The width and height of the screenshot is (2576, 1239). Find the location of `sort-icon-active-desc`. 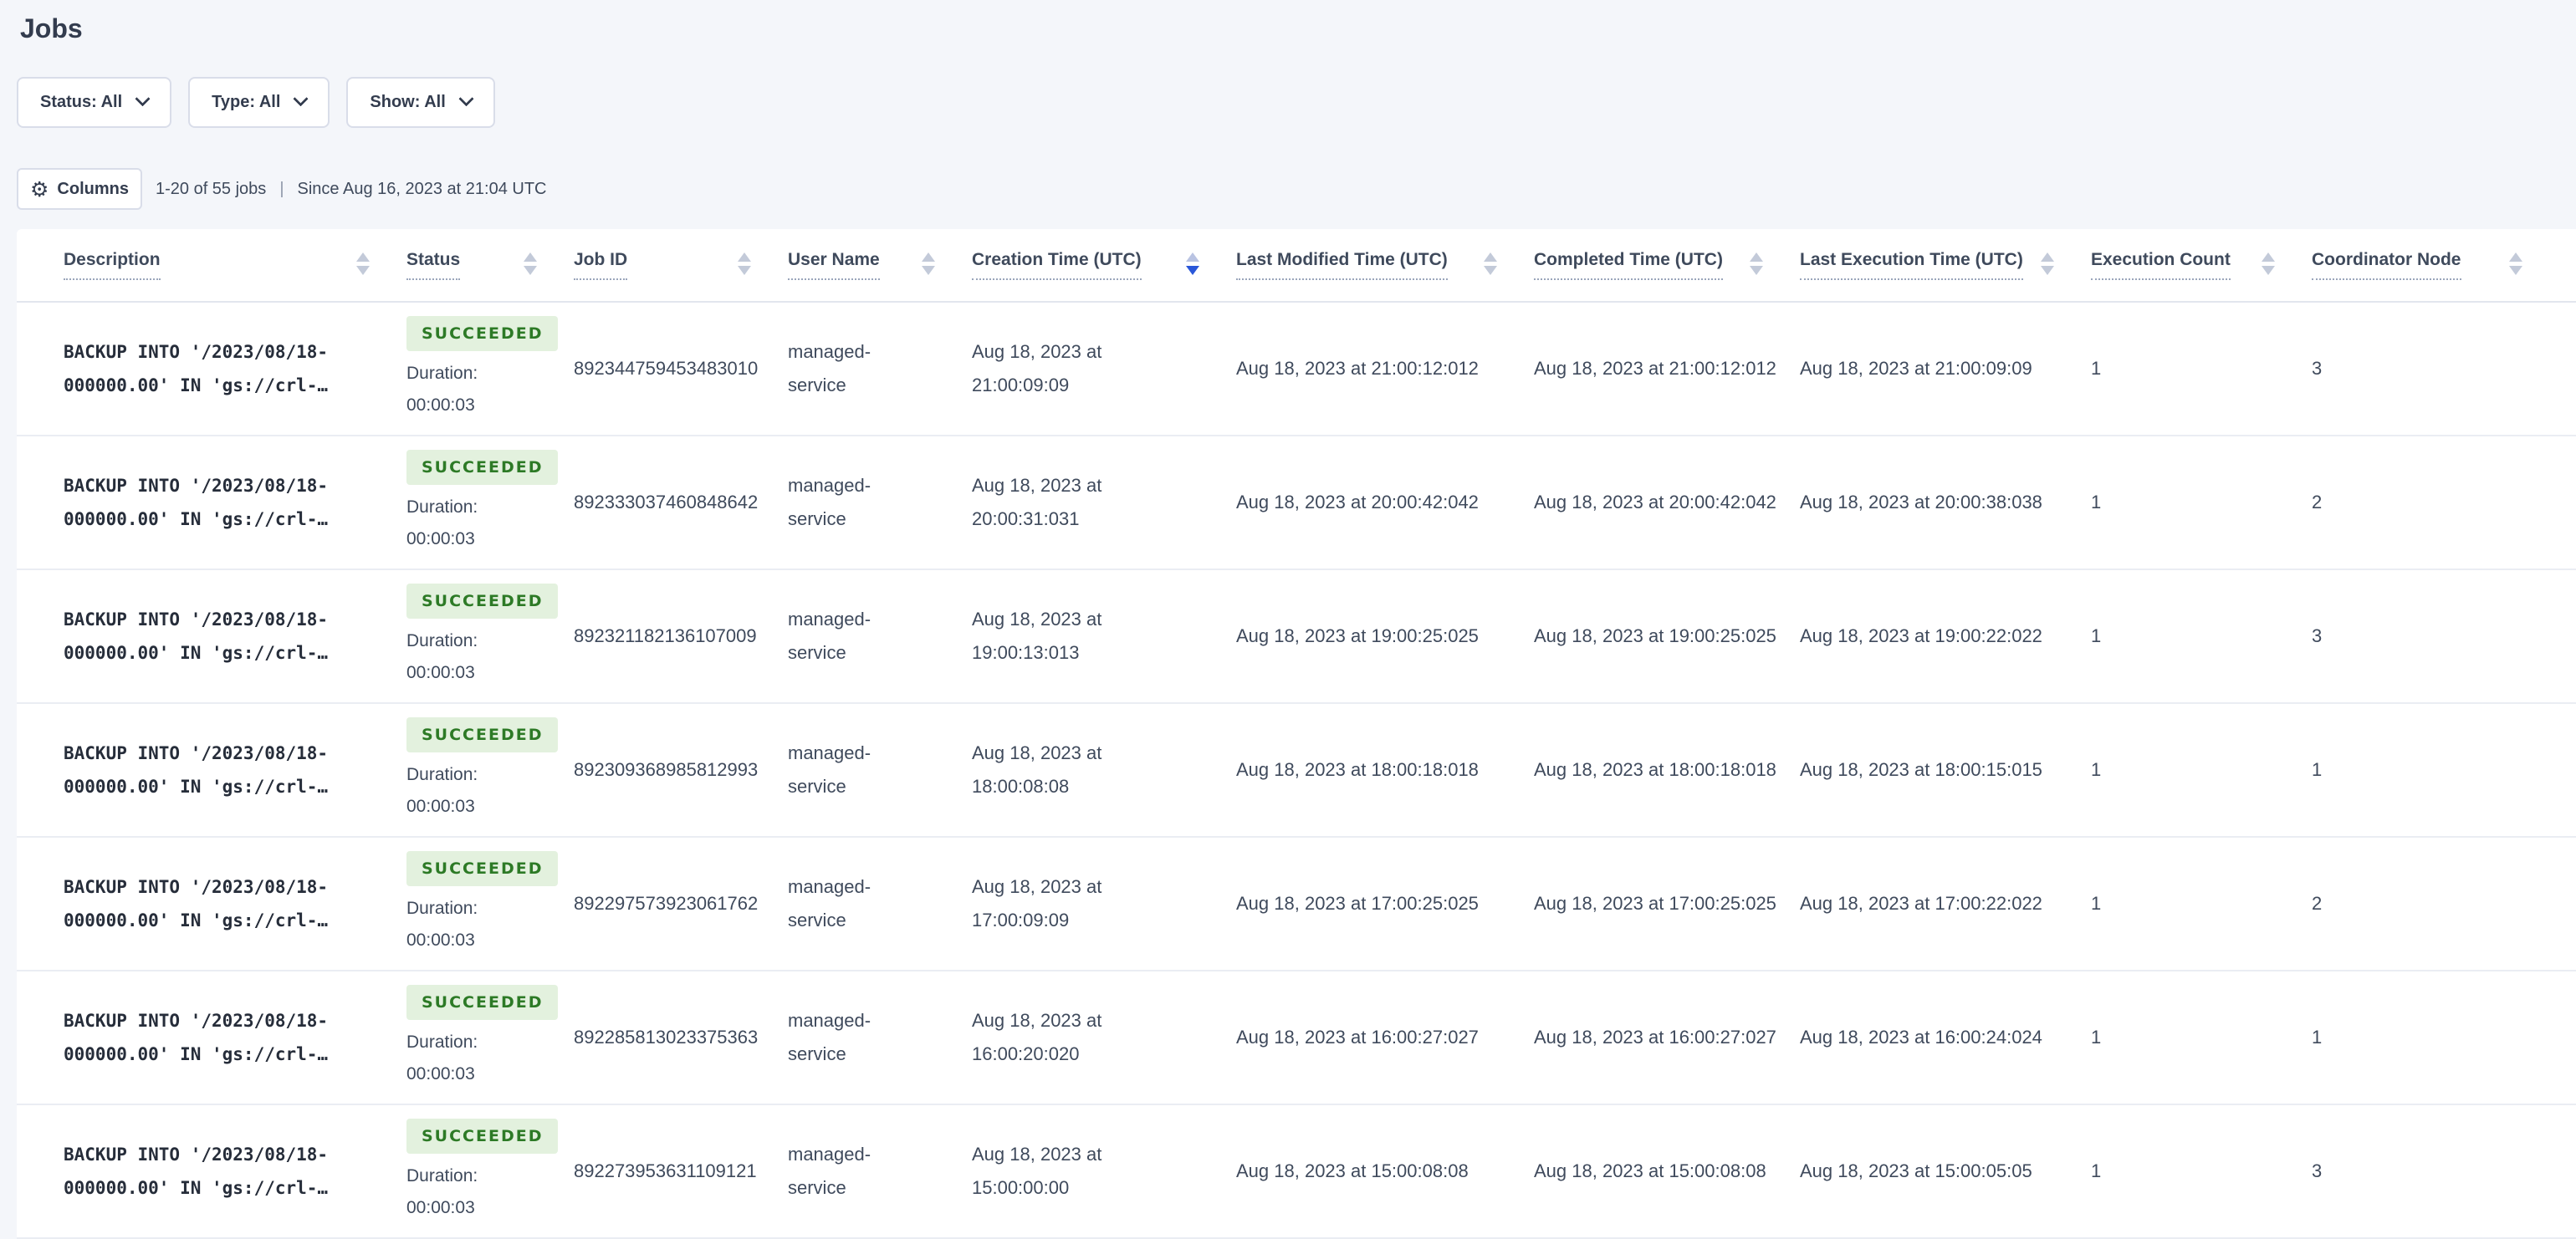

sort-icon-active-desc is located at coordinates (1192, 263).